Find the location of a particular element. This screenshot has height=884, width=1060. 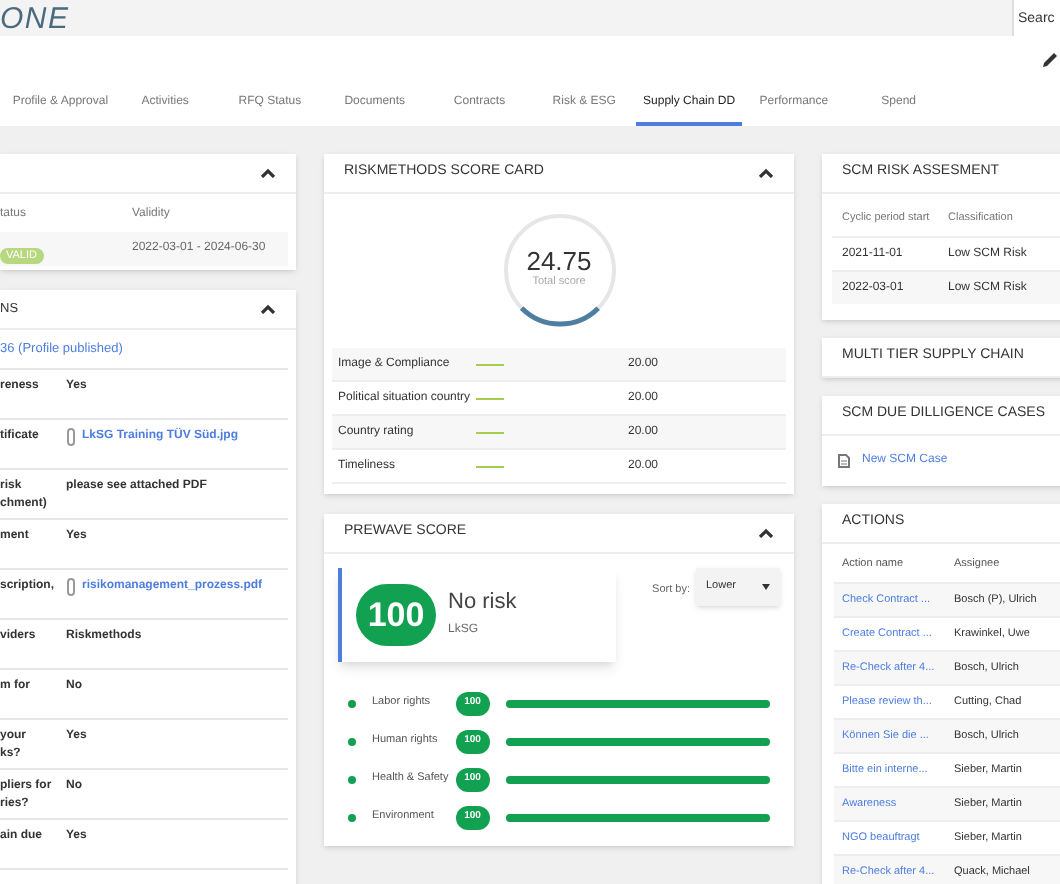

document-icon is located at coordinates (844, 461).